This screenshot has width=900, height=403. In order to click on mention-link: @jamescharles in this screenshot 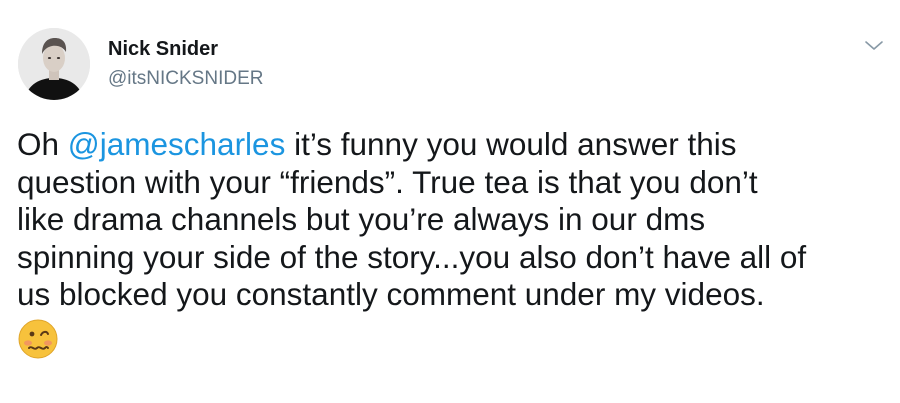, I will do `click(177, 144)`.